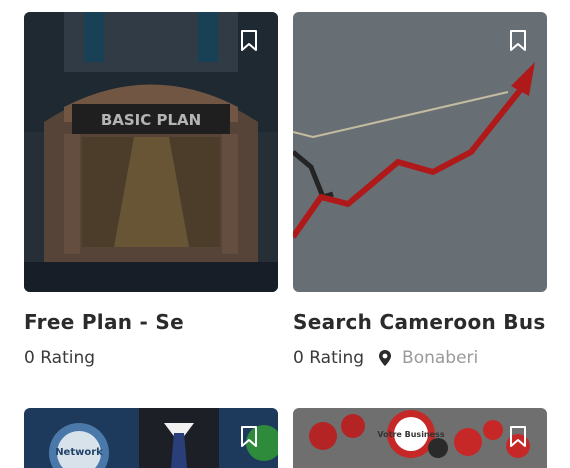 This screenshot has width=570, height=468. What do you see at coordinates (385, 358) in the screenshot?
I see `map-pin-icon` at bounding box center [385, 358].